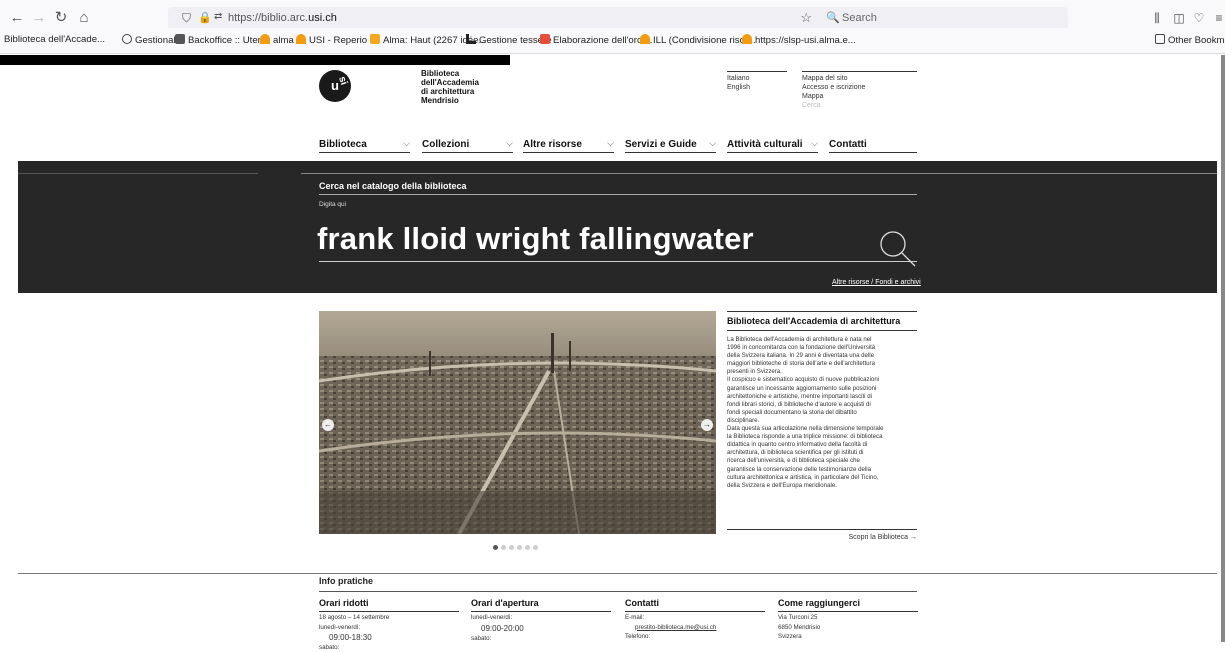 This screenshot has height=652, width=1225. I want to click on permissions-icon: ⇄, so click(218, 16).